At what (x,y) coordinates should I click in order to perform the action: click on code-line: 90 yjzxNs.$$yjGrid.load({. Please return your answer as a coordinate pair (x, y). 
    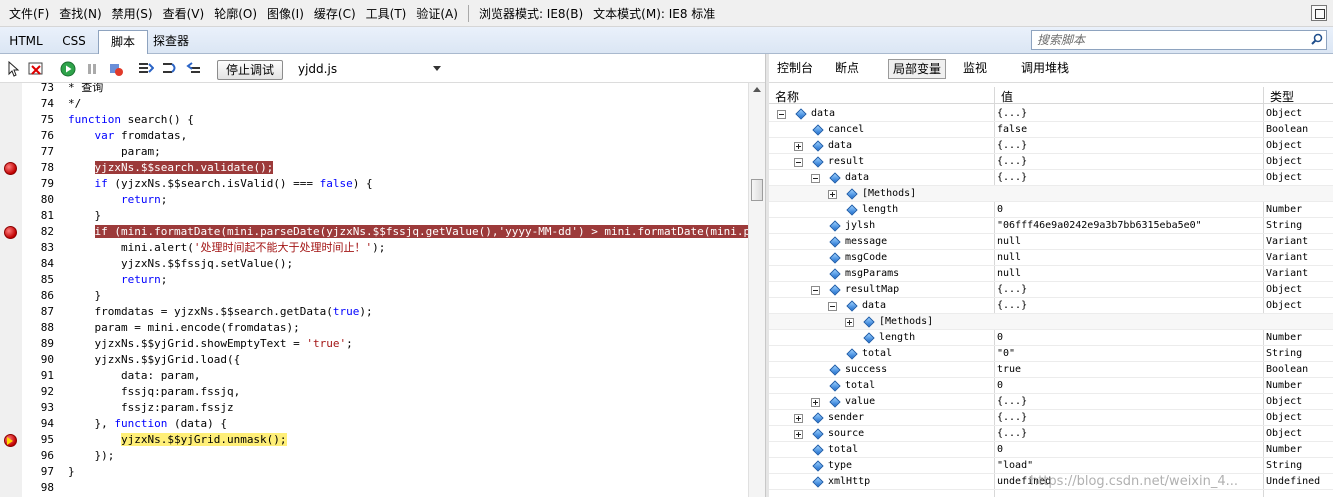
    Looking at the image, I should click on (374, 360).